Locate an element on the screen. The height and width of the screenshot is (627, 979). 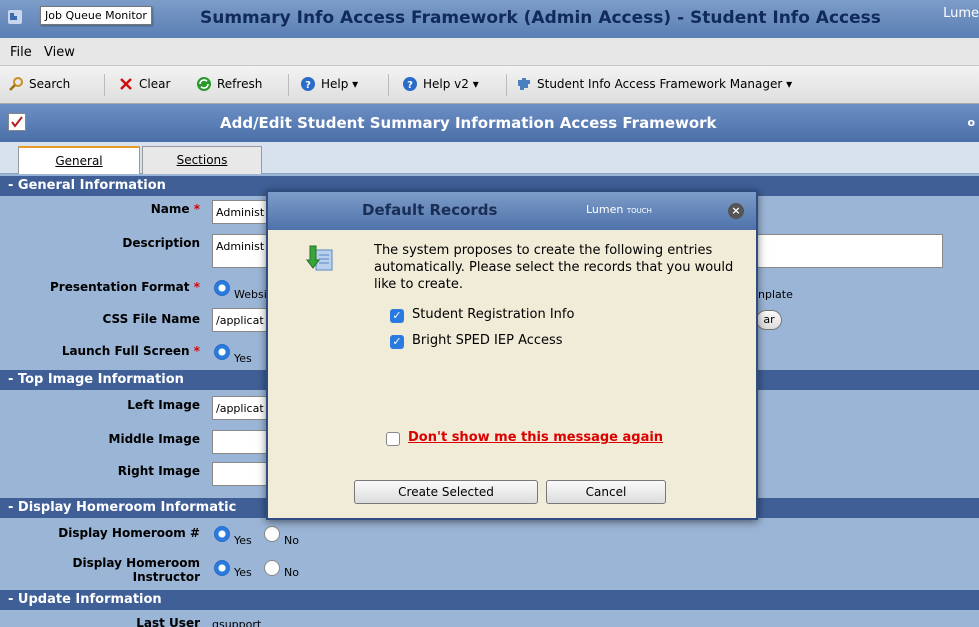
name-label-text: Name is located at coordinates (170, 209).